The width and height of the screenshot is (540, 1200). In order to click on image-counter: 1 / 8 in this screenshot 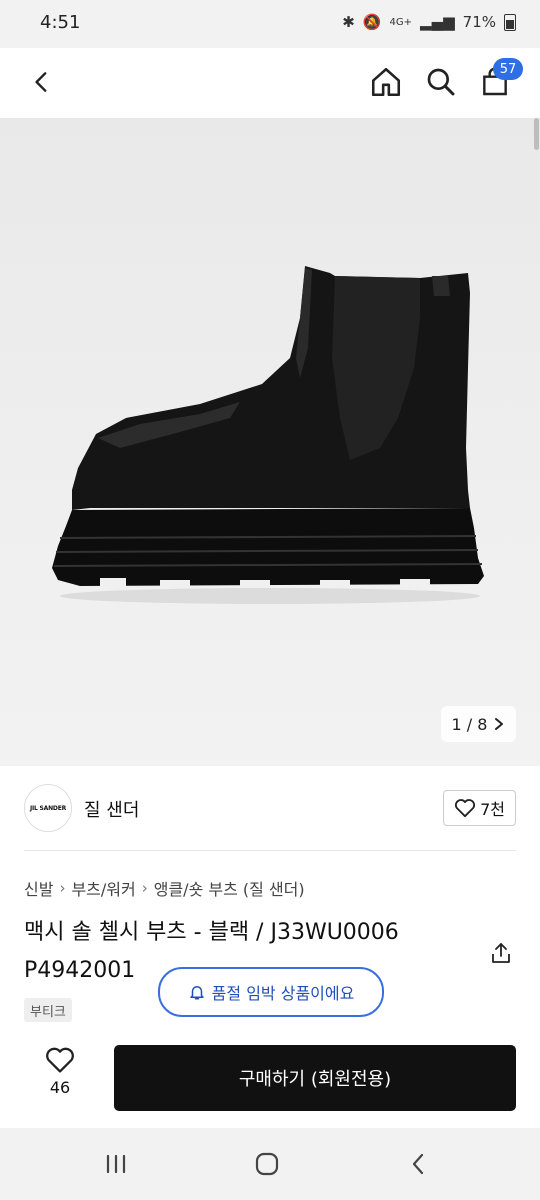, I will do `click(478, 724)`.